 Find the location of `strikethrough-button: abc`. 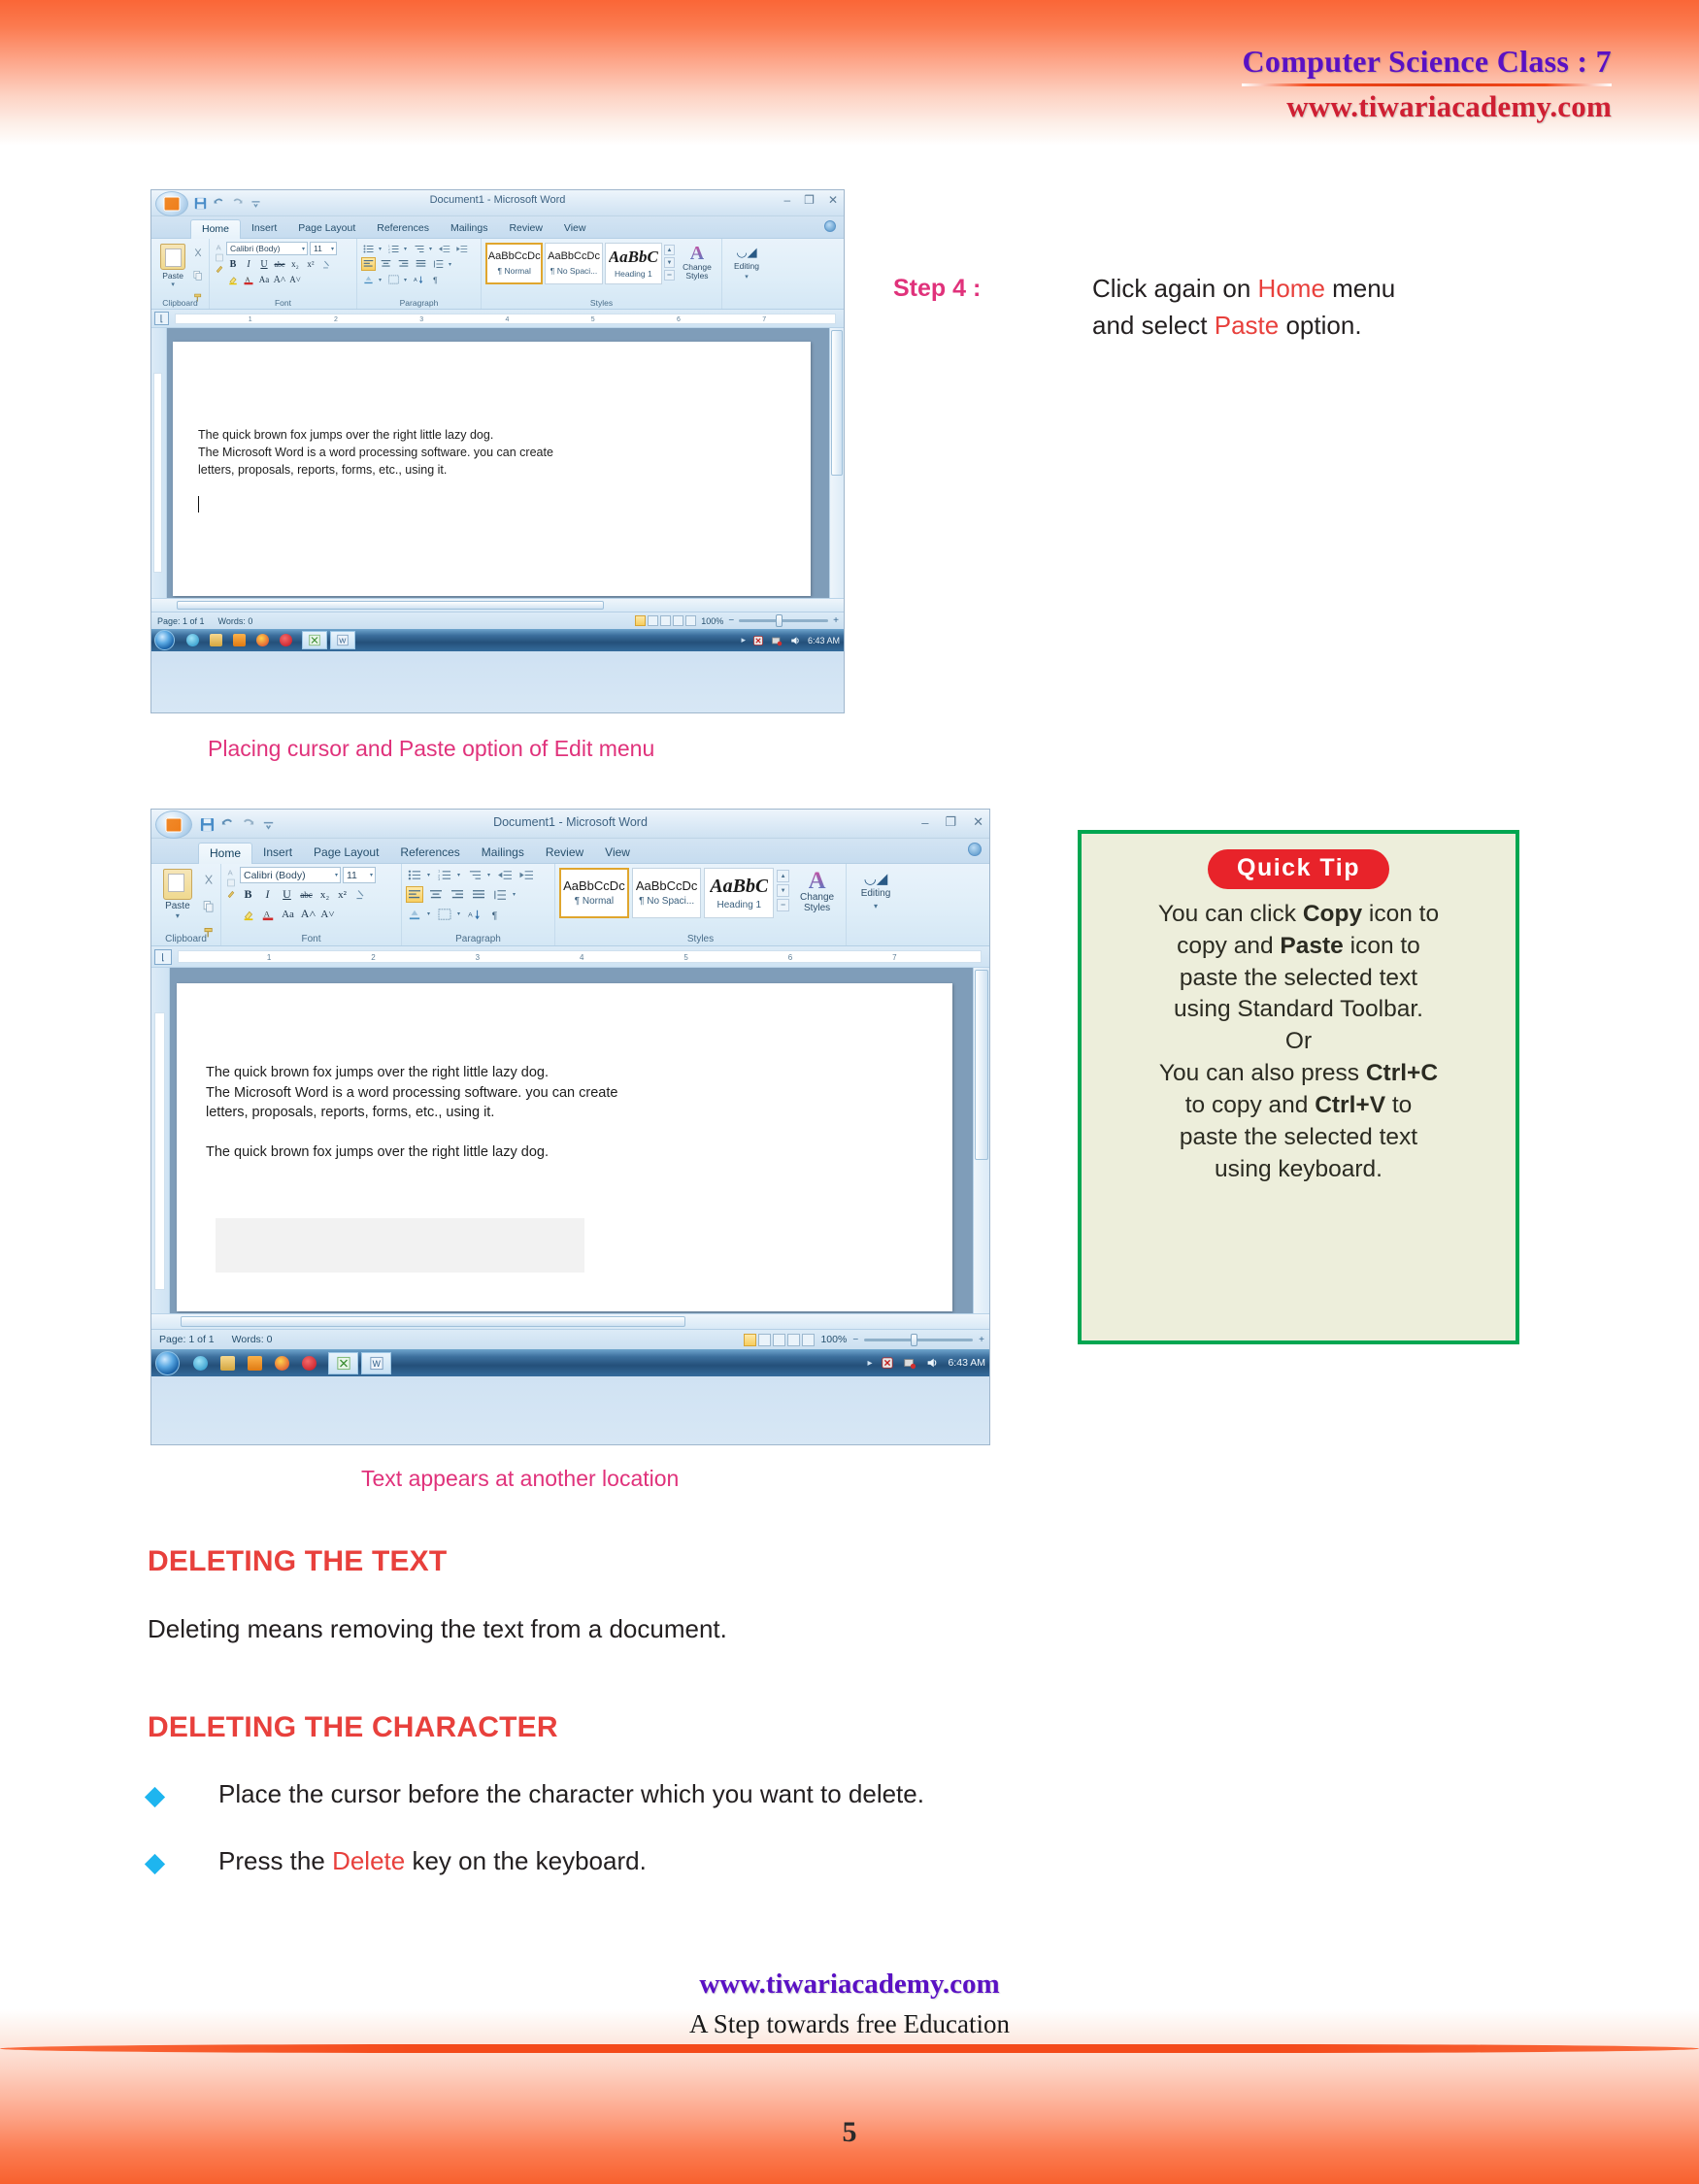

strikethrough-button: abc is located at coordinates (279, 264).